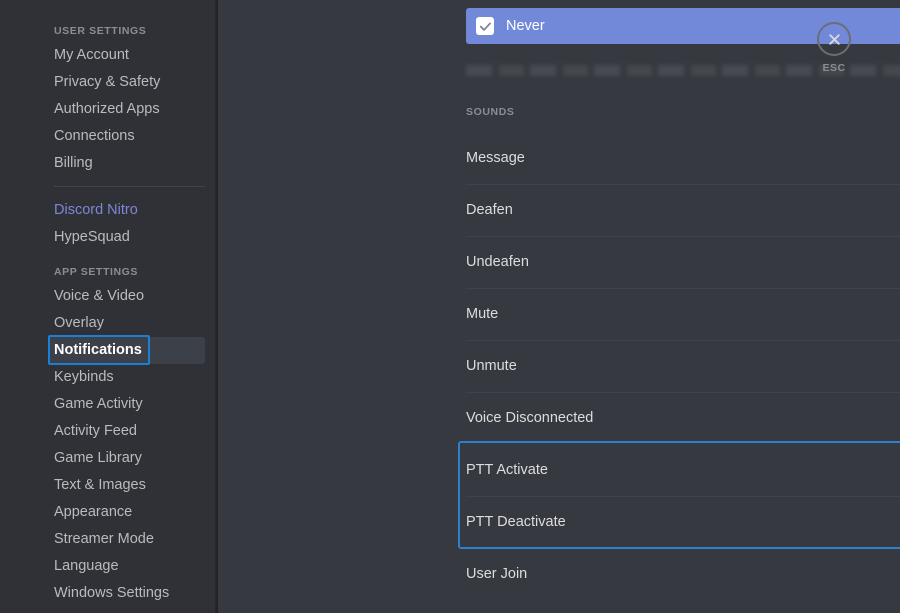 The height and width of the screenshot is (613, 900). What do you see at coordinates (683, 158) in the screenshot?
I see `sound-row-message: Message` at bounding box center [683, 158].